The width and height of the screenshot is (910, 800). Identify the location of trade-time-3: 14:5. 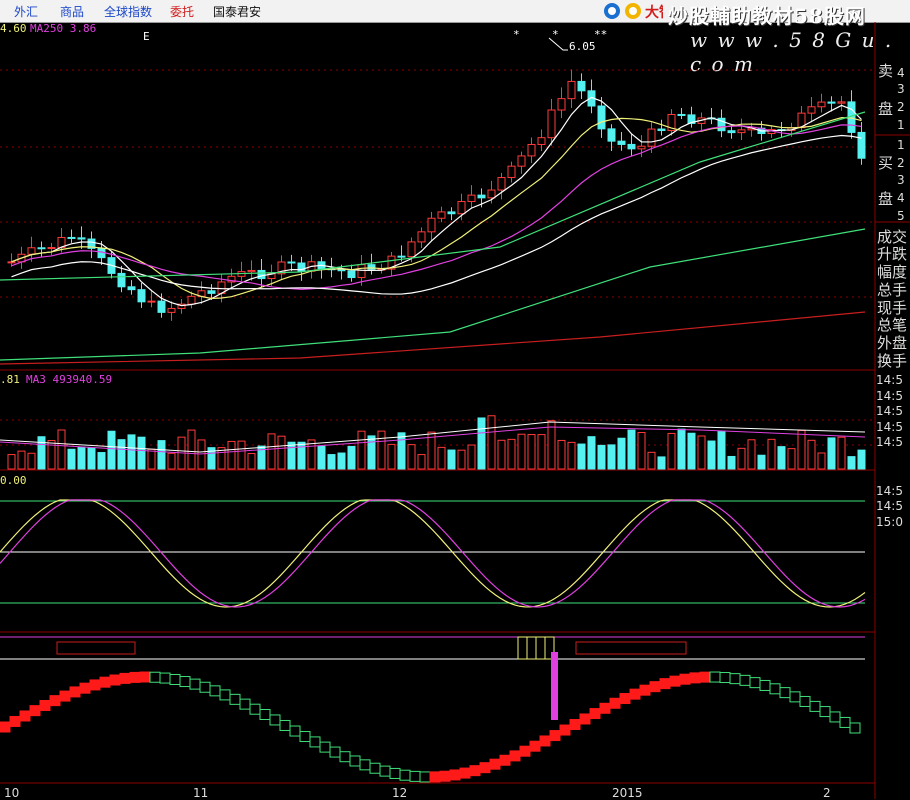
(889, 411).